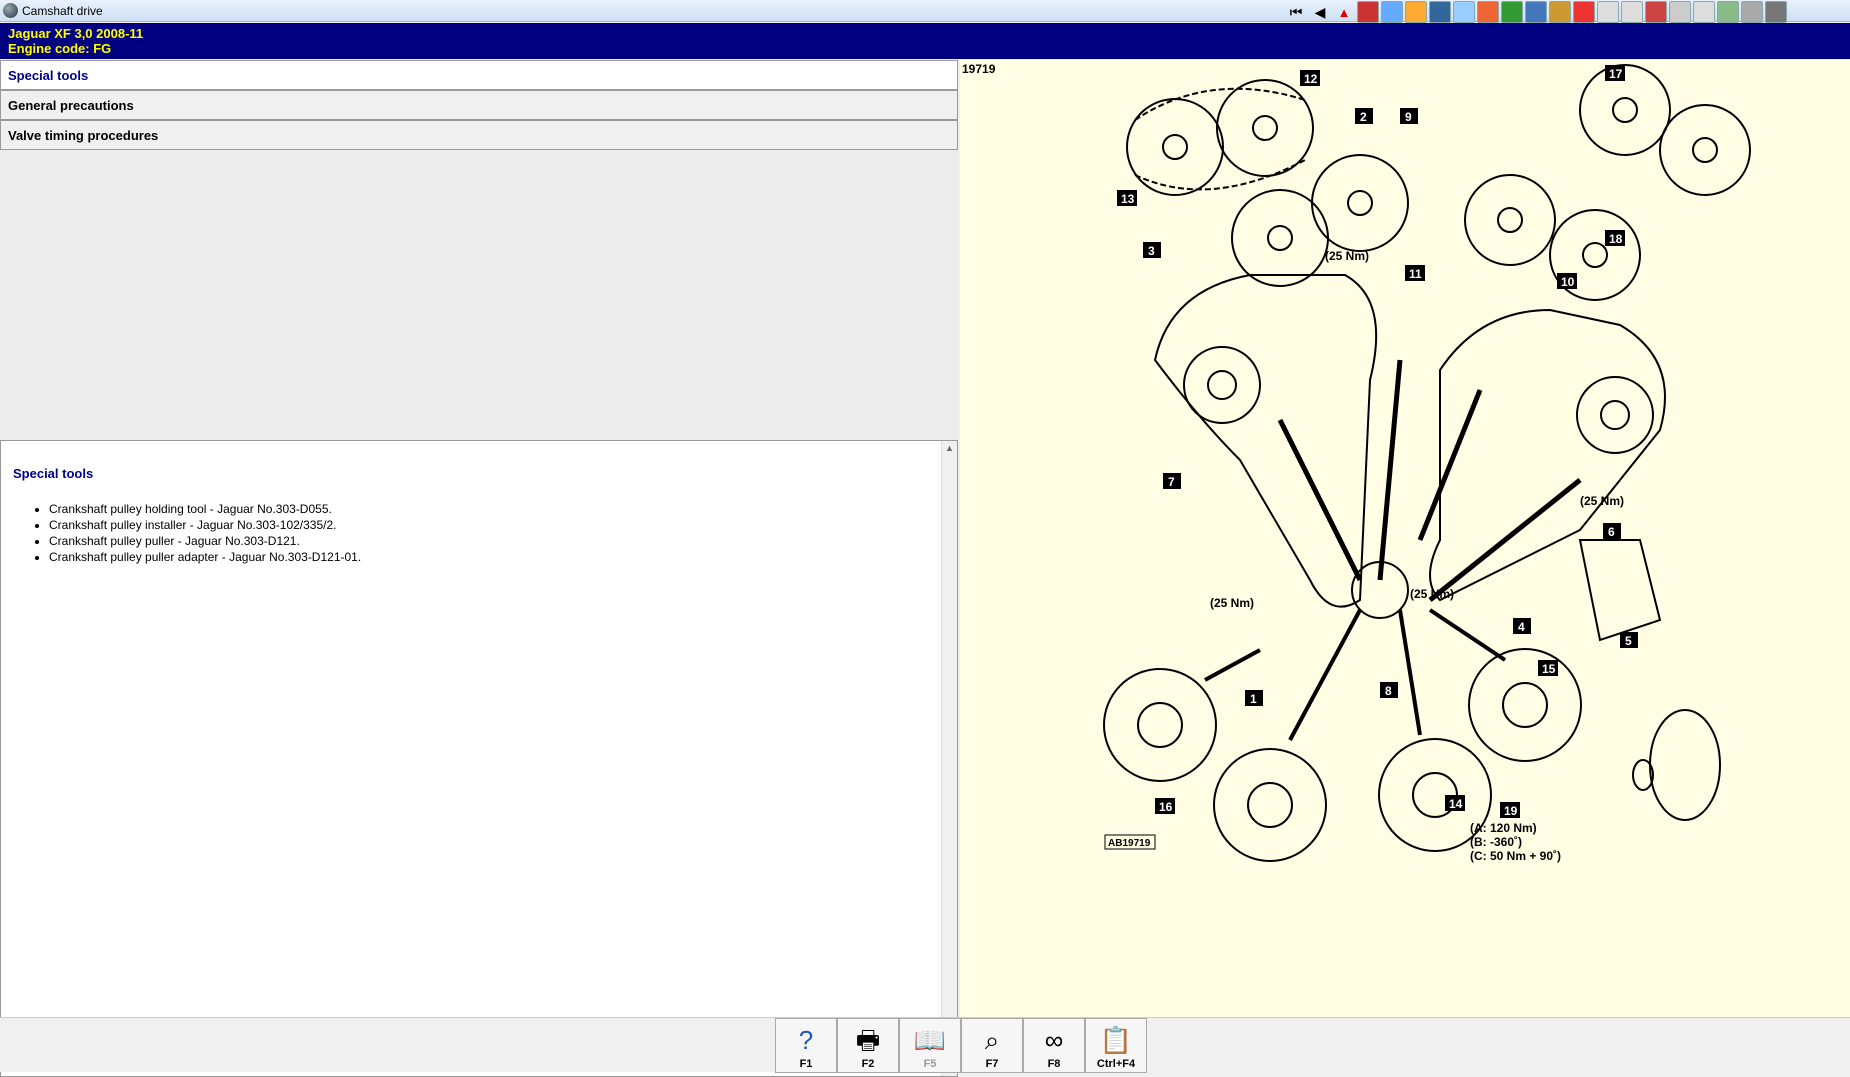 The image size is (1850, 1077). I want to click on tab-general-precautions: General precautions, so click(479, 105).